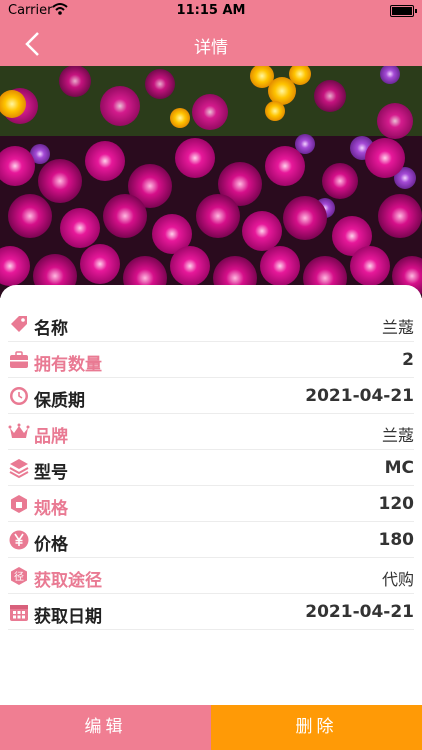 The width and height of the screenshot is (422, 750). Describe the element at coordinates (403, 11) in the screenshot. I see `battery-icon` at that location.